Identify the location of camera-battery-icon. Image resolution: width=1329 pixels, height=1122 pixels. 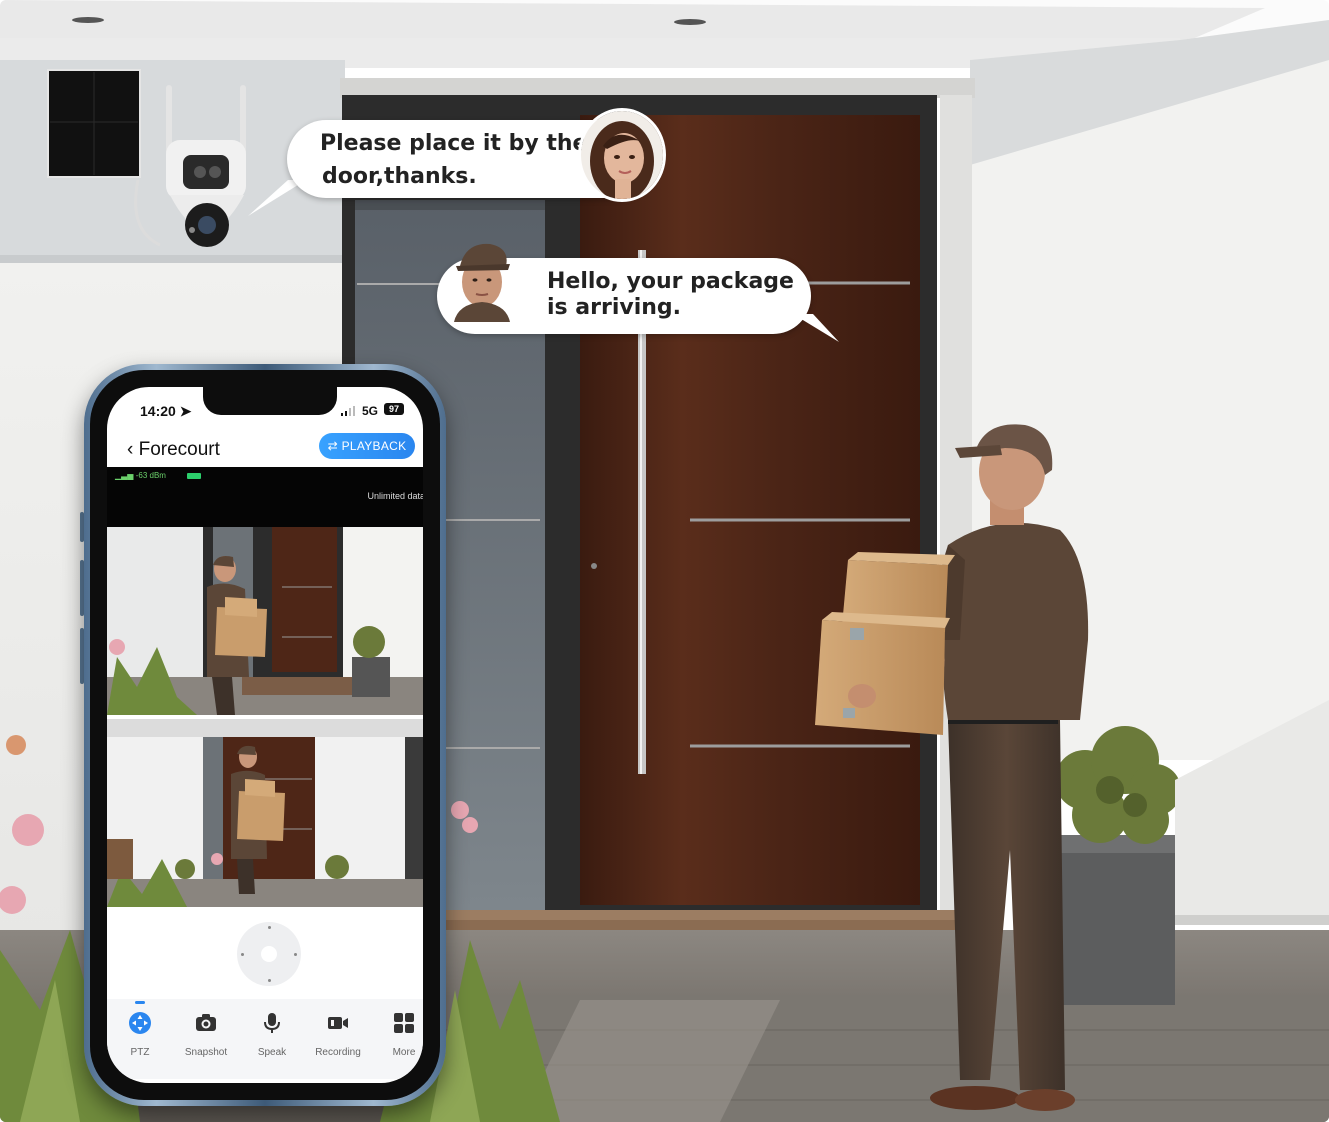
(194, 476).